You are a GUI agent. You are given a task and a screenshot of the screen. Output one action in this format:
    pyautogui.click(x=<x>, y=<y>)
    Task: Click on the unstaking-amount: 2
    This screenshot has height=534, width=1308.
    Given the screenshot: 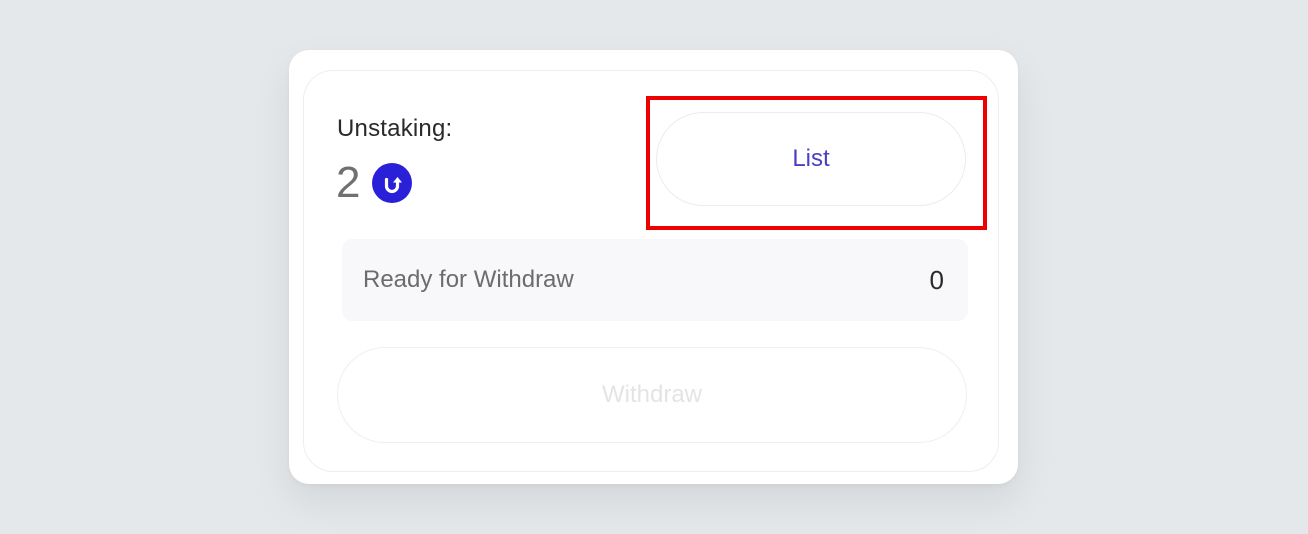 What is the action you would take?
    pyautogui.click(x=348, y=182)
    